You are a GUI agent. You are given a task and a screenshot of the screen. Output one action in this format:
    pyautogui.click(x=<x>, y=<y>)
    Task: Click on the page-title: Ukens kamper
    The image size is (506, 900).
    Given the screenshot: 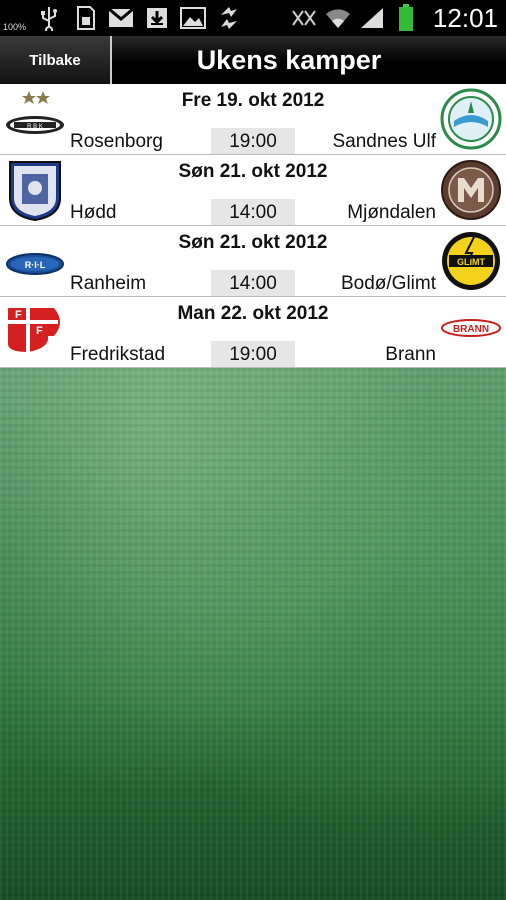 What is the action you would take?
    pyautogui.click(x=289, y=59)
    